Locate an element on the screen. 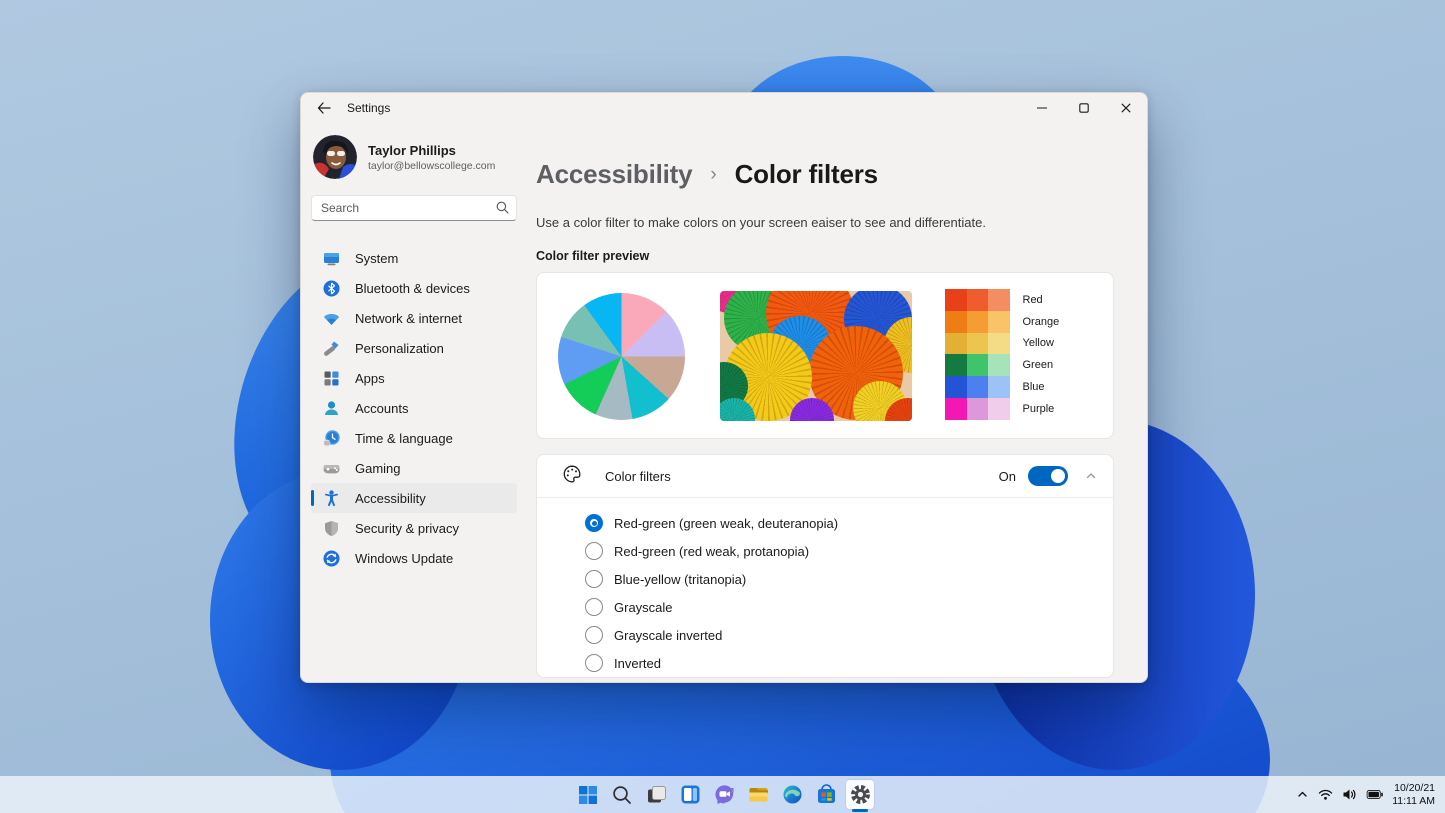 The width and height of the screenshot is (1445, 813). filter-option-red-green-red-weak-protanopia: Red-green (red weak, protanopia) is located at coordinates (825, 551).